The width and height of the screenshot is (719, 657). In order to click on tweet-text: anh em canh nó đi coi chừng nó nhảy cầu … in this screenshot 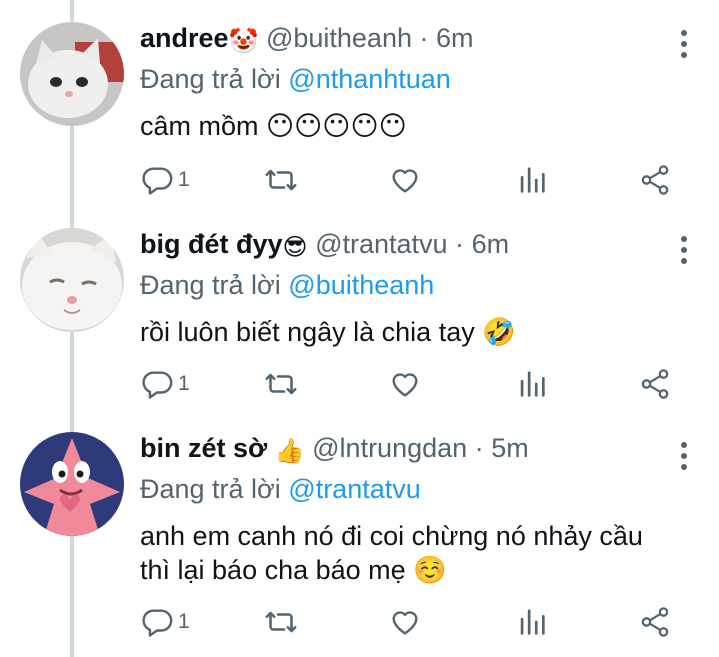, I will do `click(391, 553)`.